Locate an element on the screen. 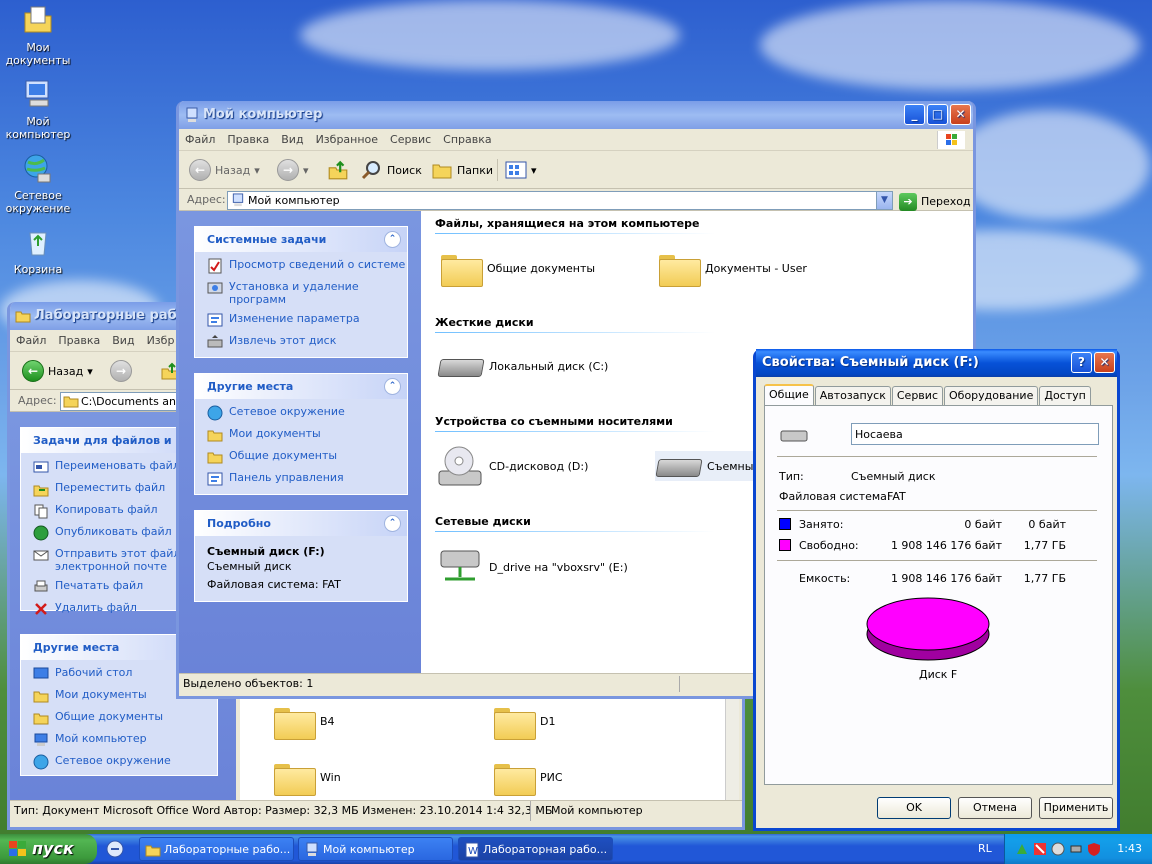  details-header: Подробно ⌃ is located at coordinates (301, 523).